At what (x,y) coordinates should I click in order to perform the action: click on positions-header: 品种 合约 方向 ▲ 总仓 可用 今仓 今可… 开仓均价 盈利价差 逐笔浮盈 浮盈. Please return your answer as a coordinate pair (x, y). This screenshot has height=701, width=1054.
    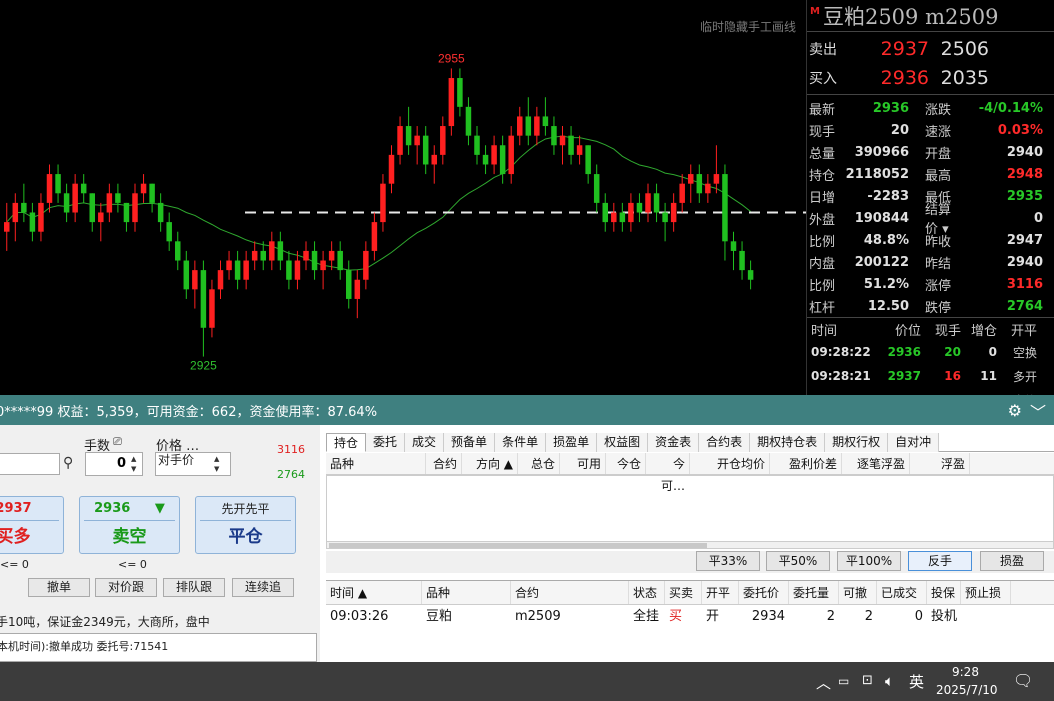
    Looking at the image, I should click on (690, 473).